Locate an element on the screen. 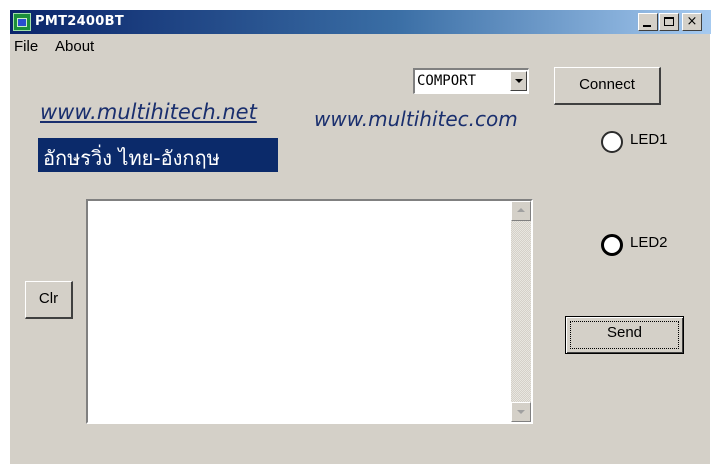 The height and width of the screenshot is (464, 712). maximize-icon is located at coordinates (669, 21).